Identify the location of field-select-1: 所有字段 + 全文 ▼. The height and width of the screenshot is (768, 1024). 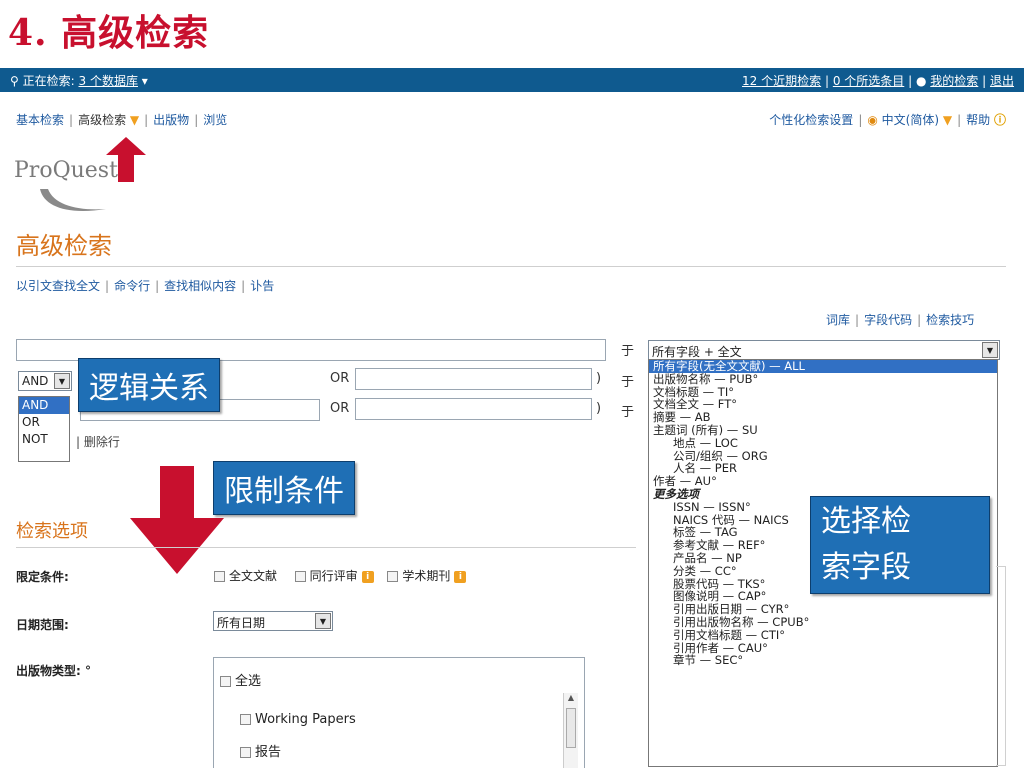
(824, 350).